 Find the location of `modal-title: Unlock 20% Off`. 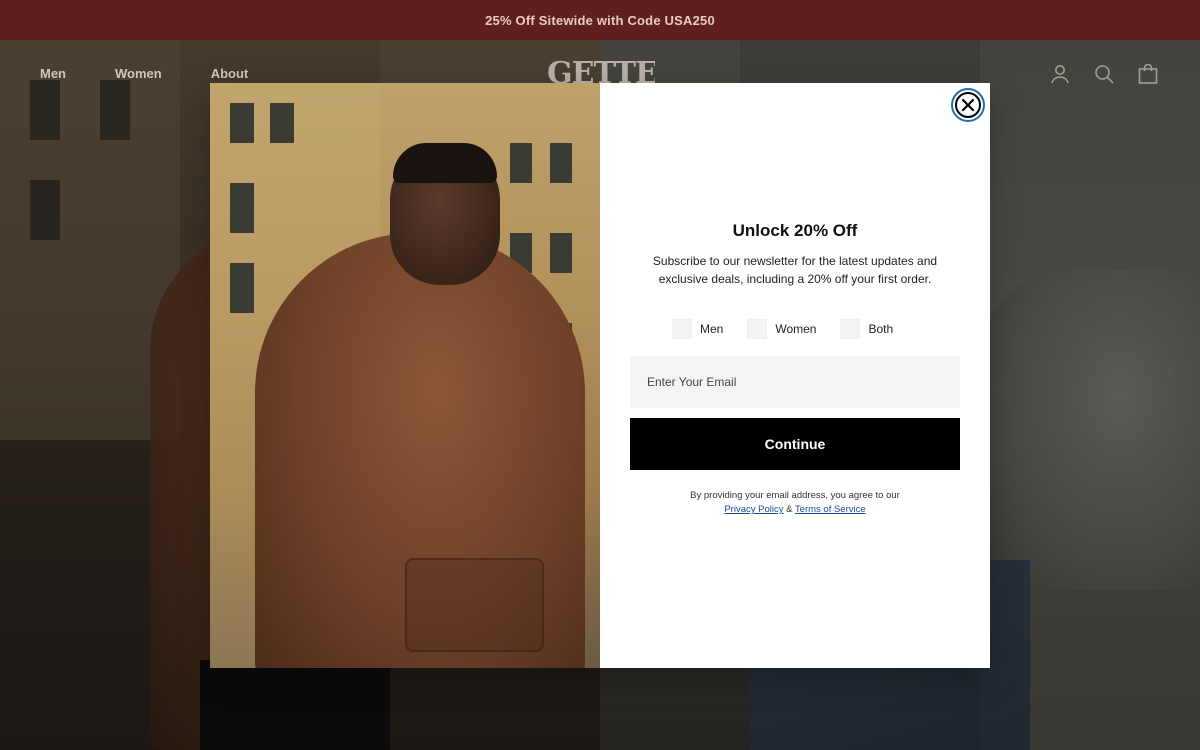

modal-title: Unlock 20% Off is located at coordinates (795, 230).